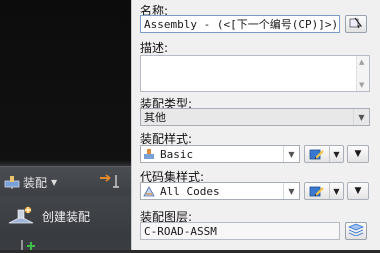  I want to click on create-assembly-icon, so click(21, 216).